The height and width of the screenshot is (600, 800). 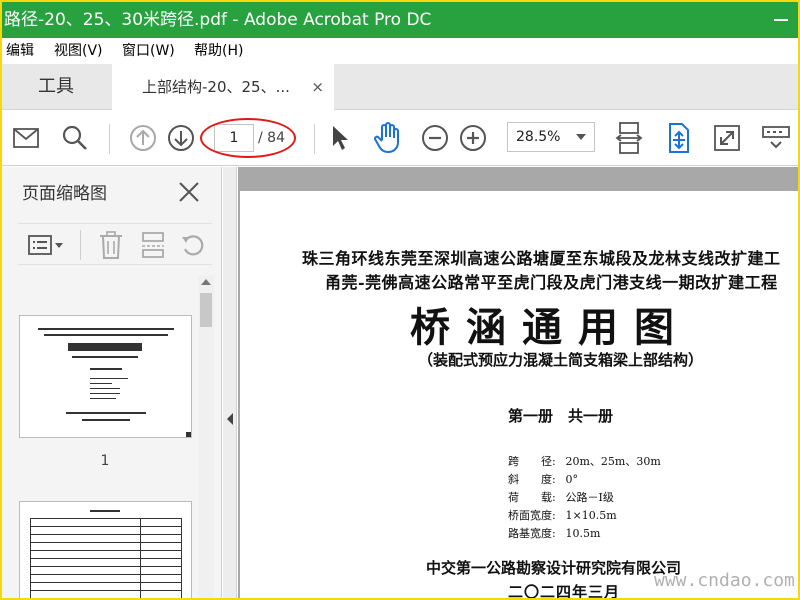 I want to click on doc-spec-row: 跨 径: 20m、25m、30m, so click(x=584, y=461).